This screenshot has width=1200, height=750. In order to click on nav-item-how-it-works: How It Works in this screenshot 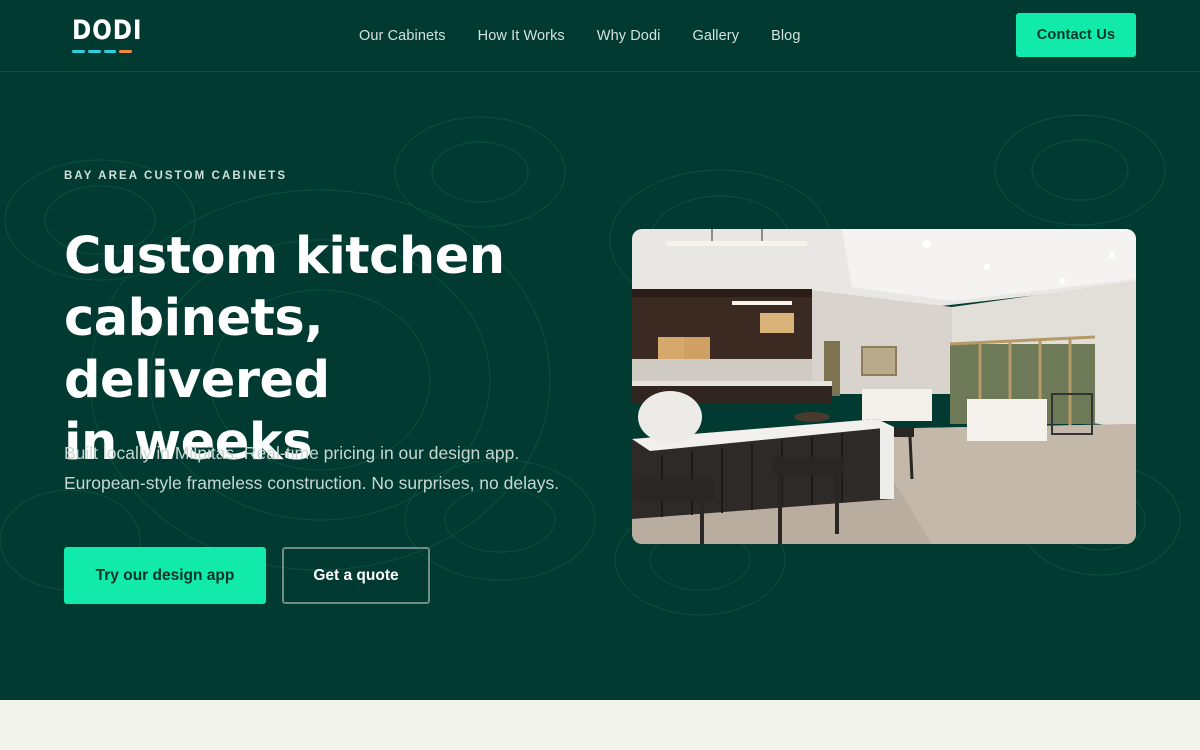, I will do `click(521, 36)`.